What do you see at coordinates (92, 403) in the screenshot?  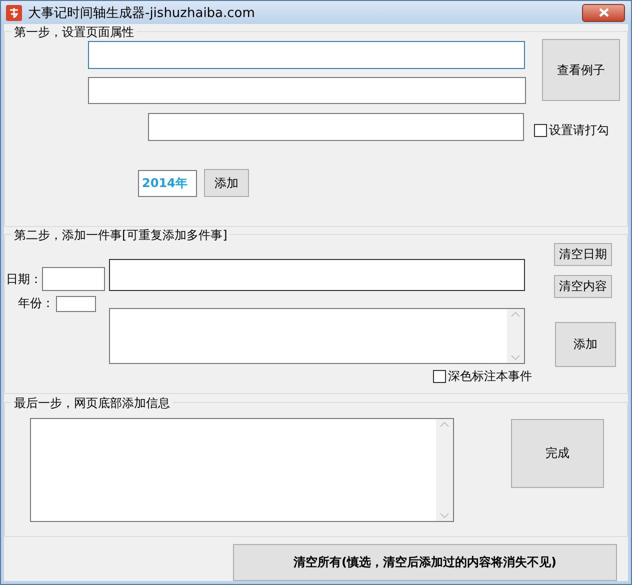 I see `group-label: 最后一步，网页底部添加信息` at bounding box center [92, 403].